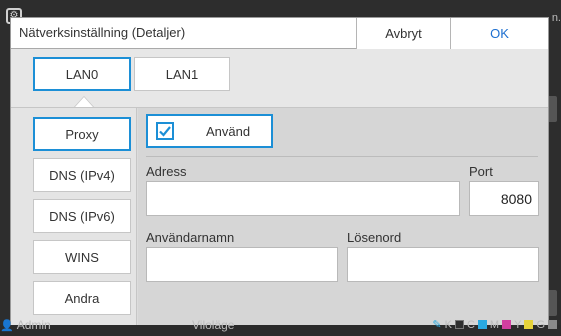 The width and height of the screenshot is (561, 336). Describe the element at coordinates (182, 74) in the screenshot. I see `tab-lan1: LAN1` at that location.